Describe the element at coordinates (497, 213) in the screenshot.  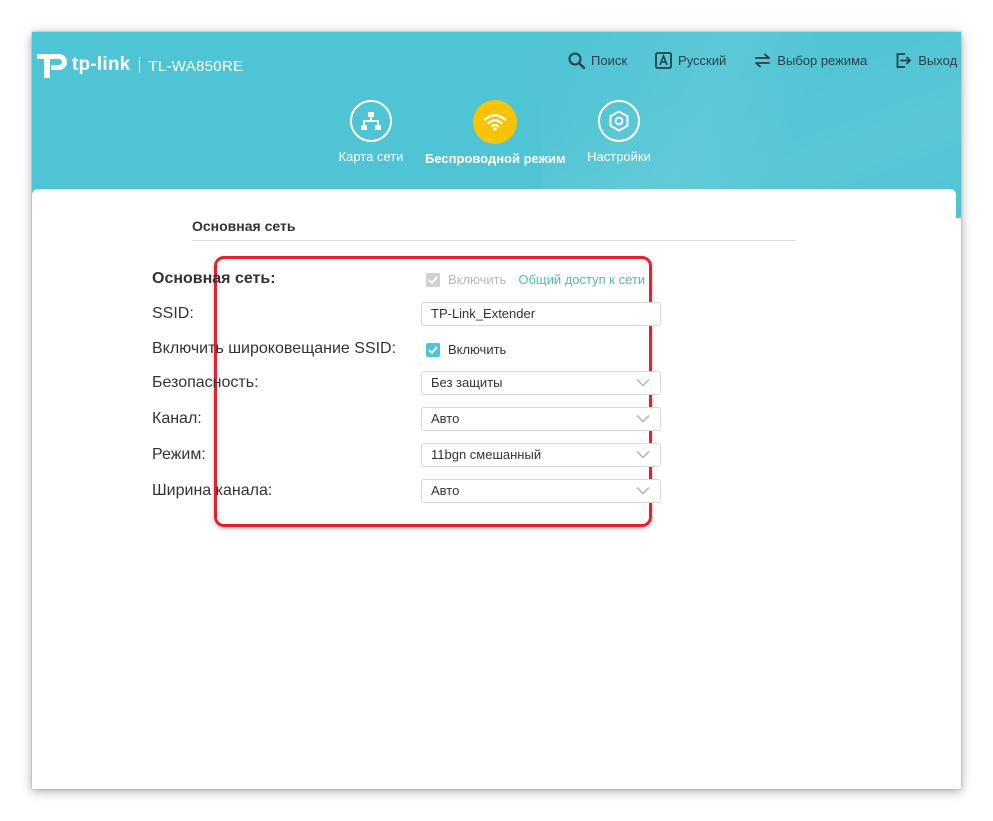
I see `active-tab-pointer` at that location.